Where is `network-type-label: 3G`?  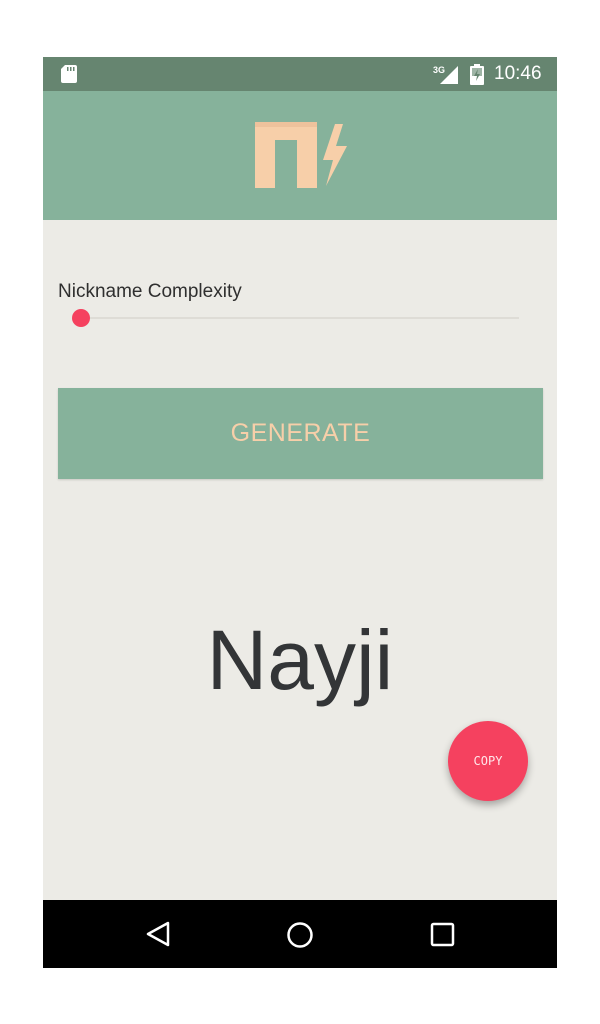 network-type-label: 3G is located at coordinates (439, 70).